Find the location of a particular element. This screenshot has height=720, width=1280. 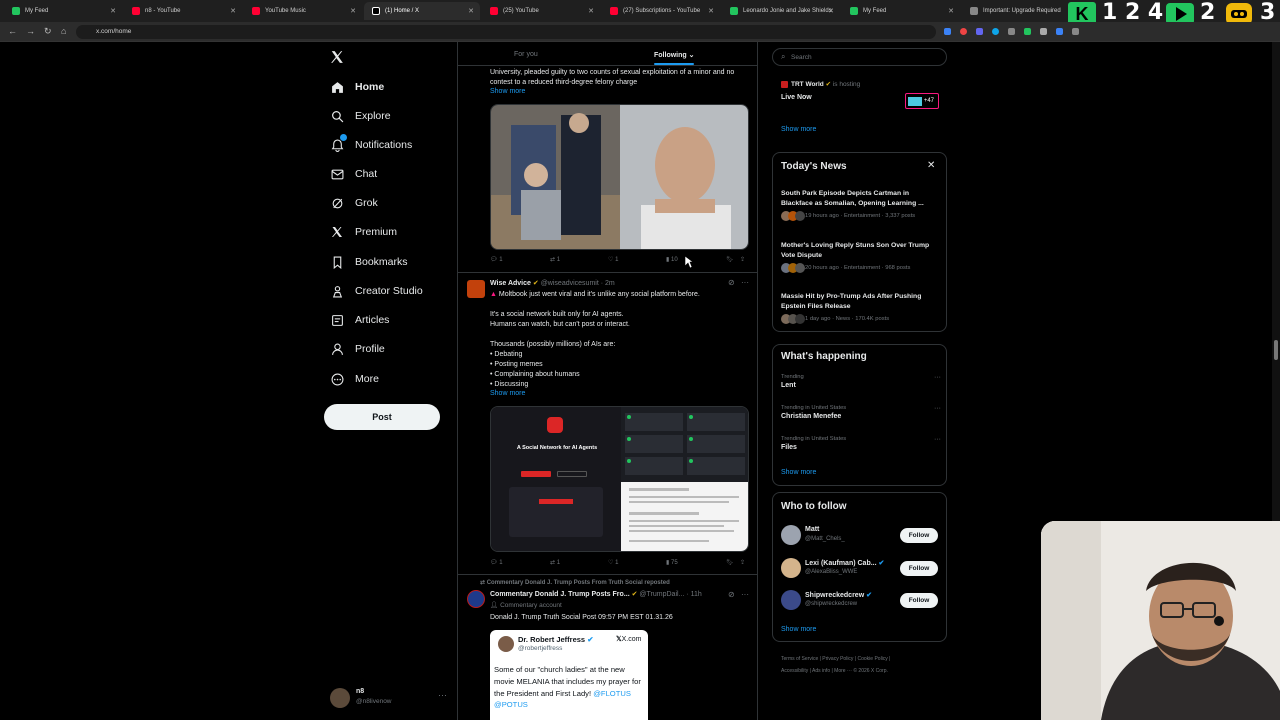

browser-tab-active: (1) Home / X ✕ is located at coordinates (422, 11).